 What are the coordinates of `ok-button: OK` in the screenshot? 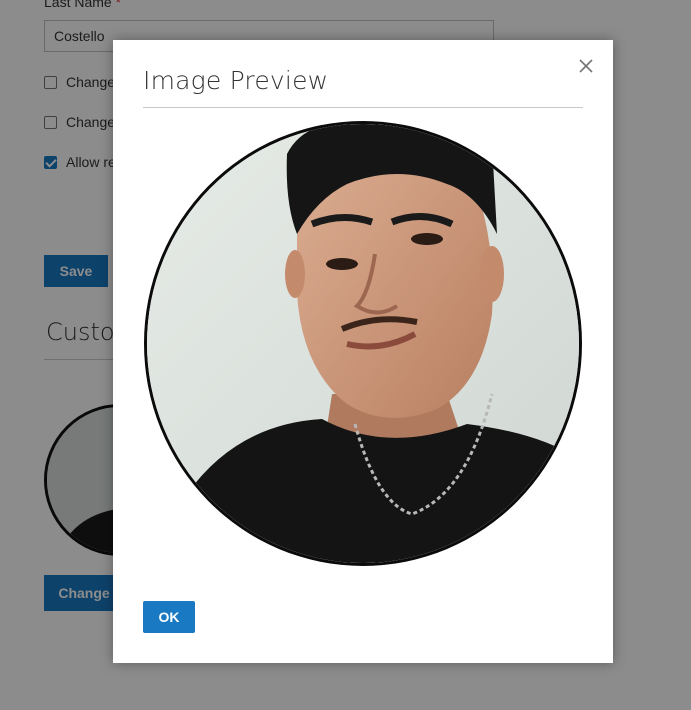 It's located at (169, 617).